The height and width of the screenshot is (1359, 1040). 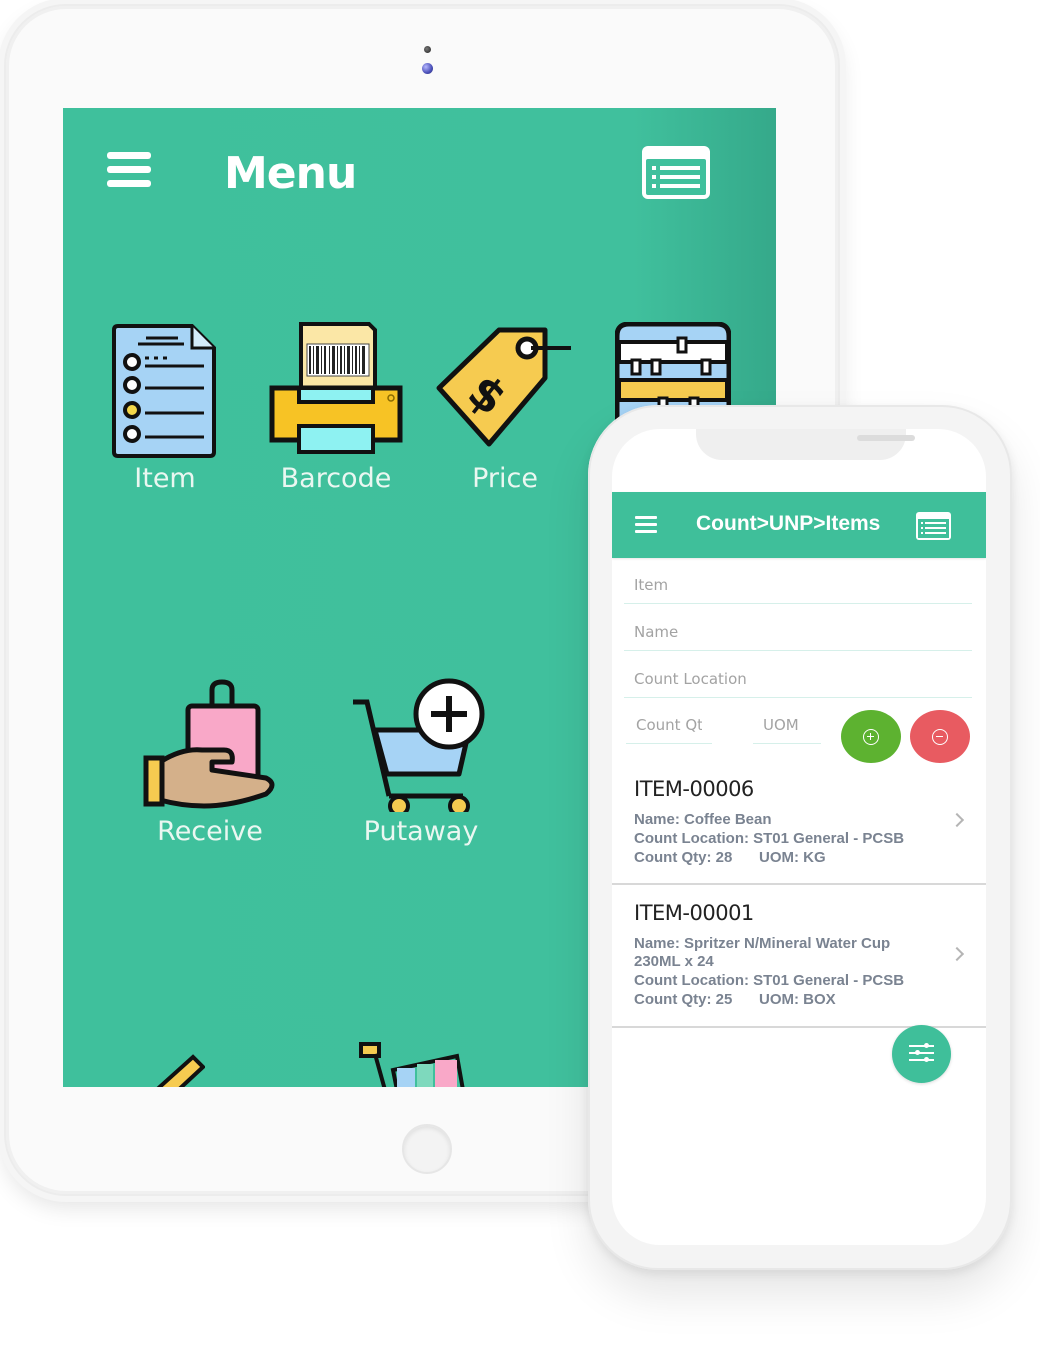 I want to click on menu-tile-price: $ Price, so click(x=505, y=408).